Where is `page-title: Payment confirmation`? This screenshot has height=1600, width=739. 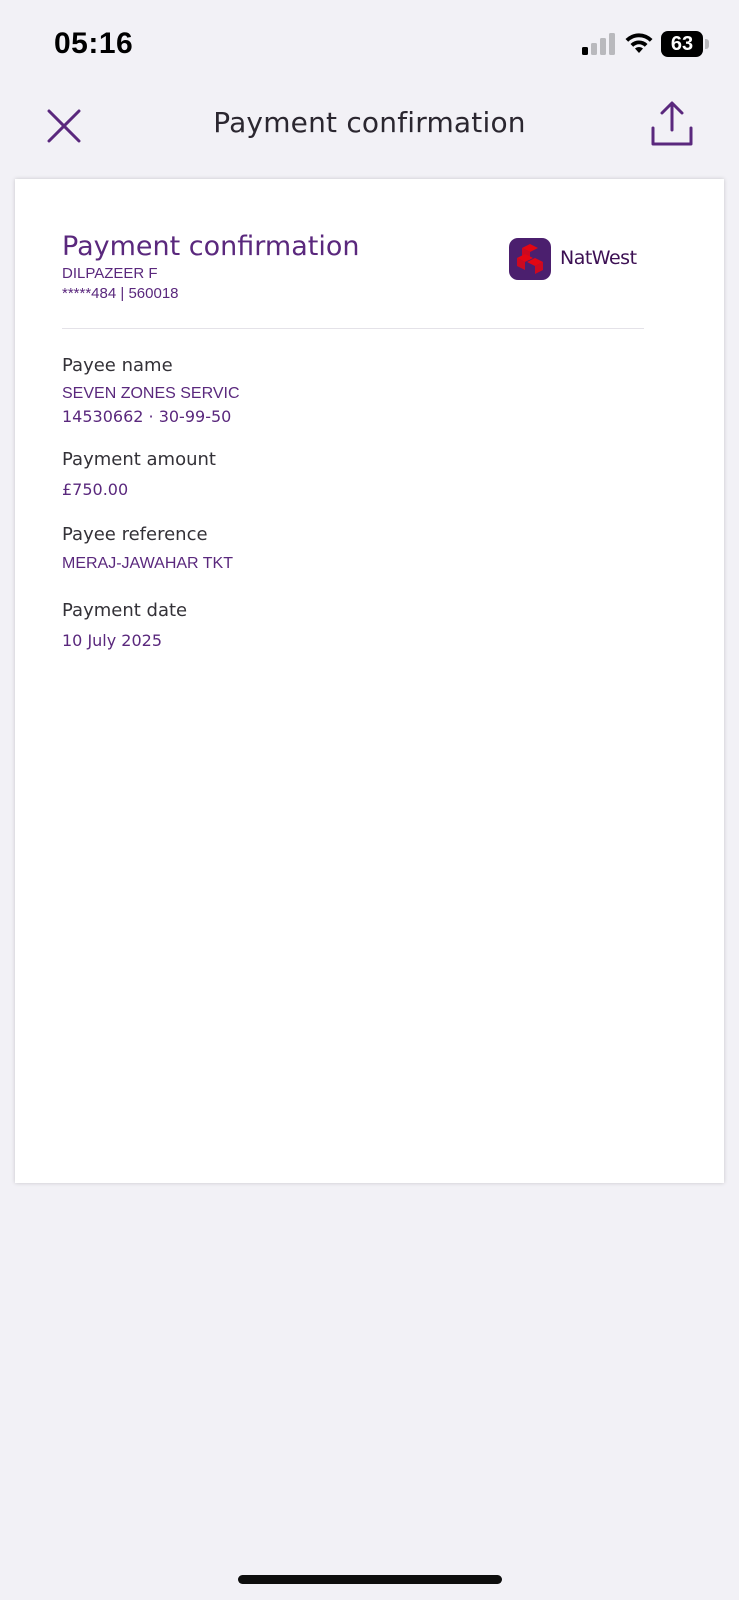 page-title: Payment confirmation is located at coordinates (369, 122).